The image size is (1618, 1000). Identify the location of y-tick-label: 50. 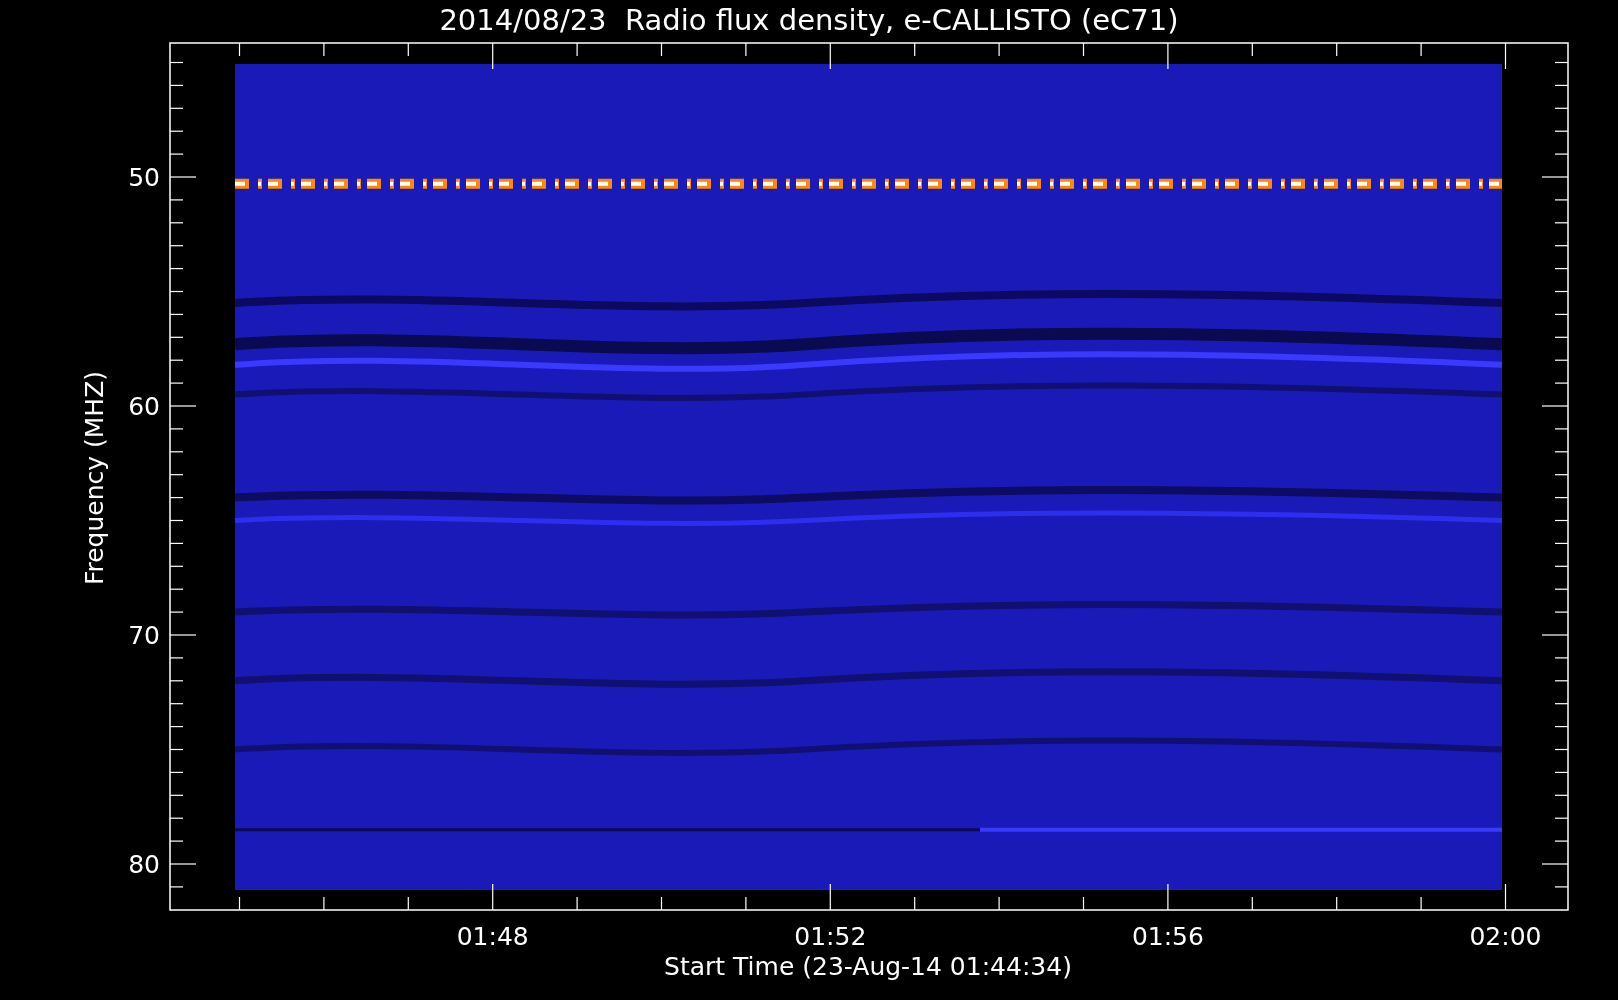
(144, 177).